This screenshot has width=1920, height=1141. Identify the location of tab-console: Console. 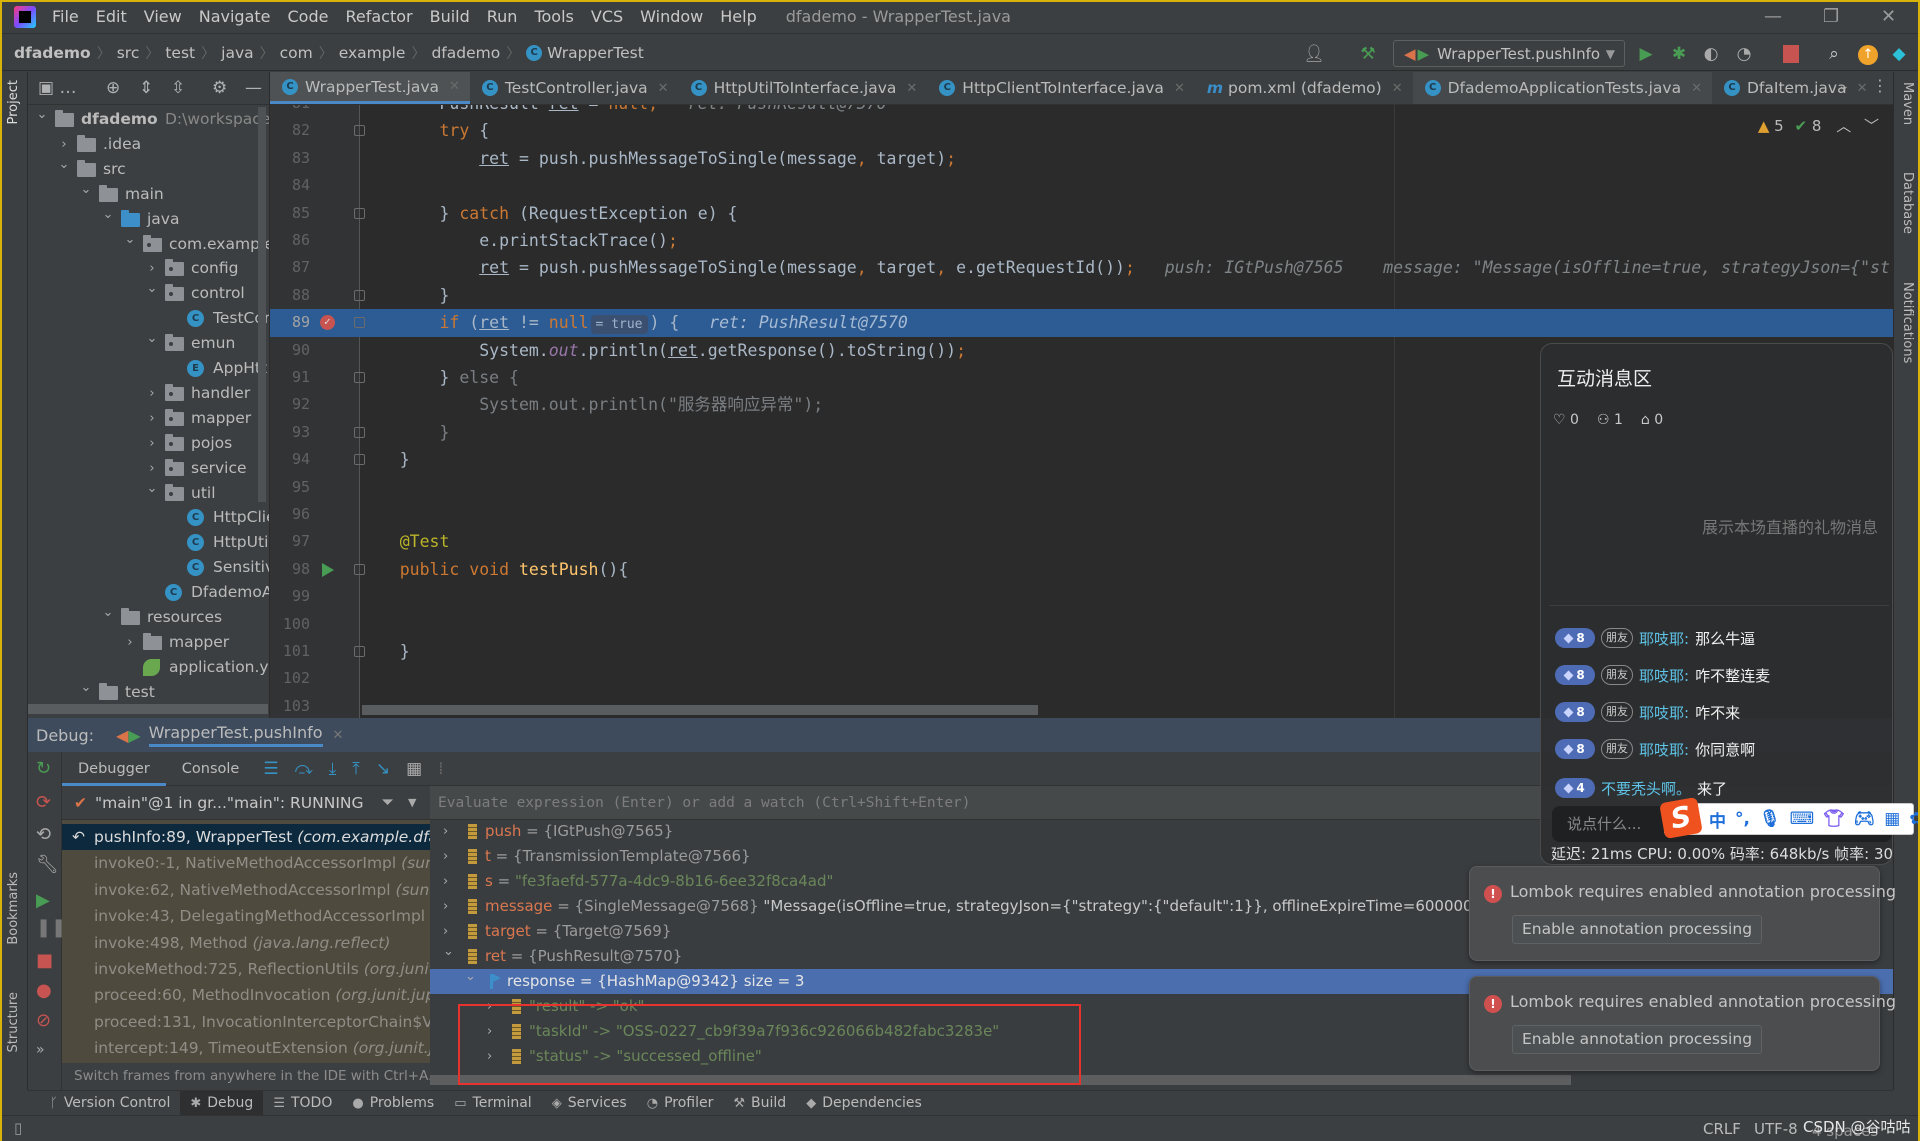
(211, 769).